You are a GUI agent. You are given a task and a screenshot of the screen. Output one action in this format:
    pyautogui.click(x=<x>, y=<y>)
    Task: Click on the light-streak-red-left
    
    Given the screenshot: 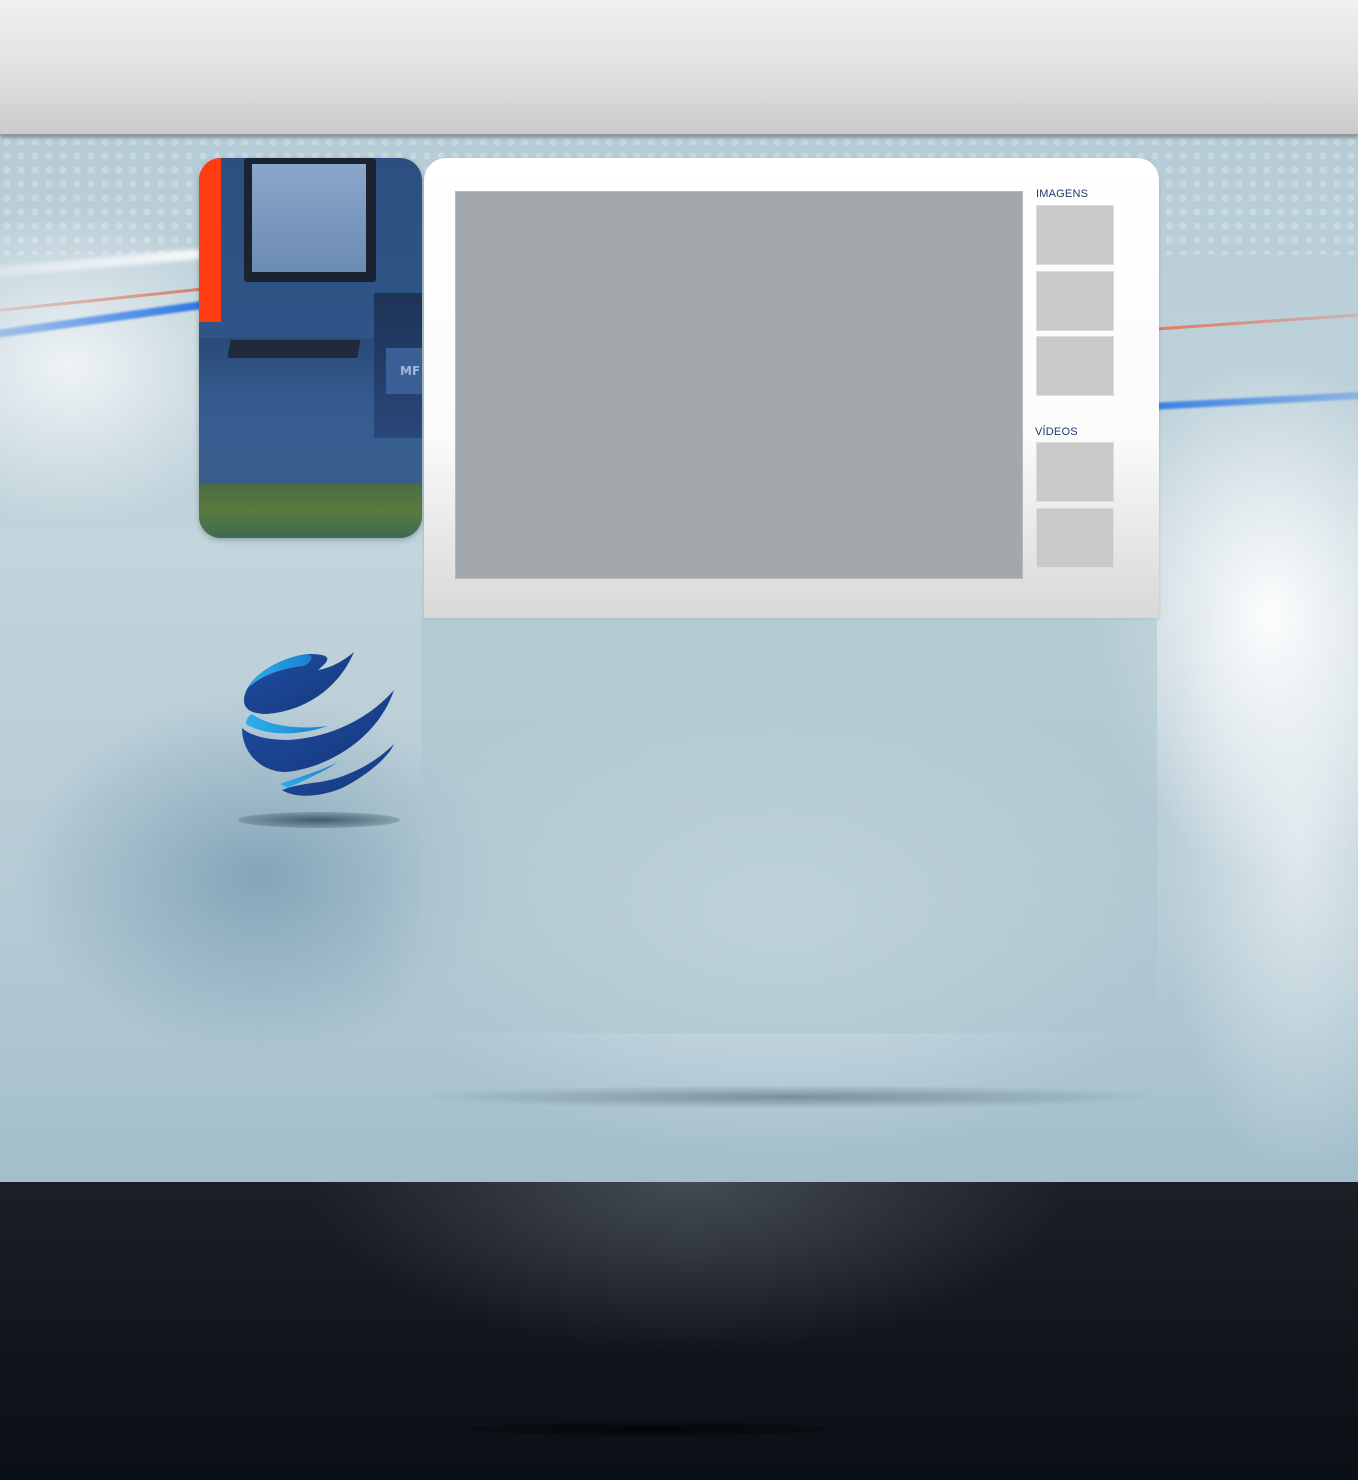 What is the action you would take?
    pyautogui.click(x=109, y=300)
    